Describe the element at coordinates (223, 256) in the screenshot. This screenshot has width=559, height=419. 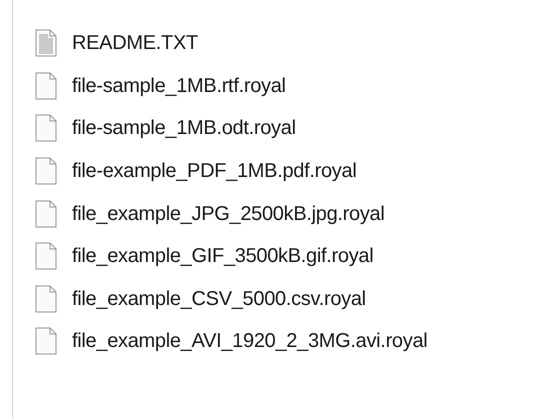
I see `file-name: file_example_GIF_3500kB.gif.royal` at that location.